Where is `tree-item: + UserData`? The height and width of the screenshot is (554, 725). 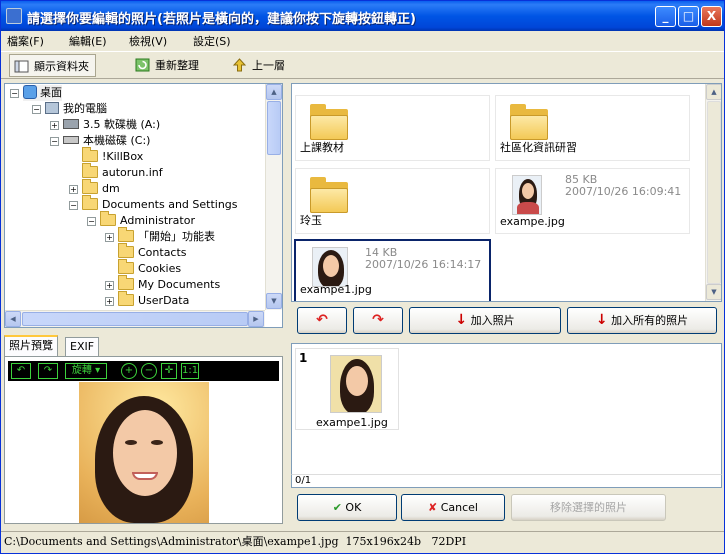
tree-item: + UserData is located at coordinates (147, 300).